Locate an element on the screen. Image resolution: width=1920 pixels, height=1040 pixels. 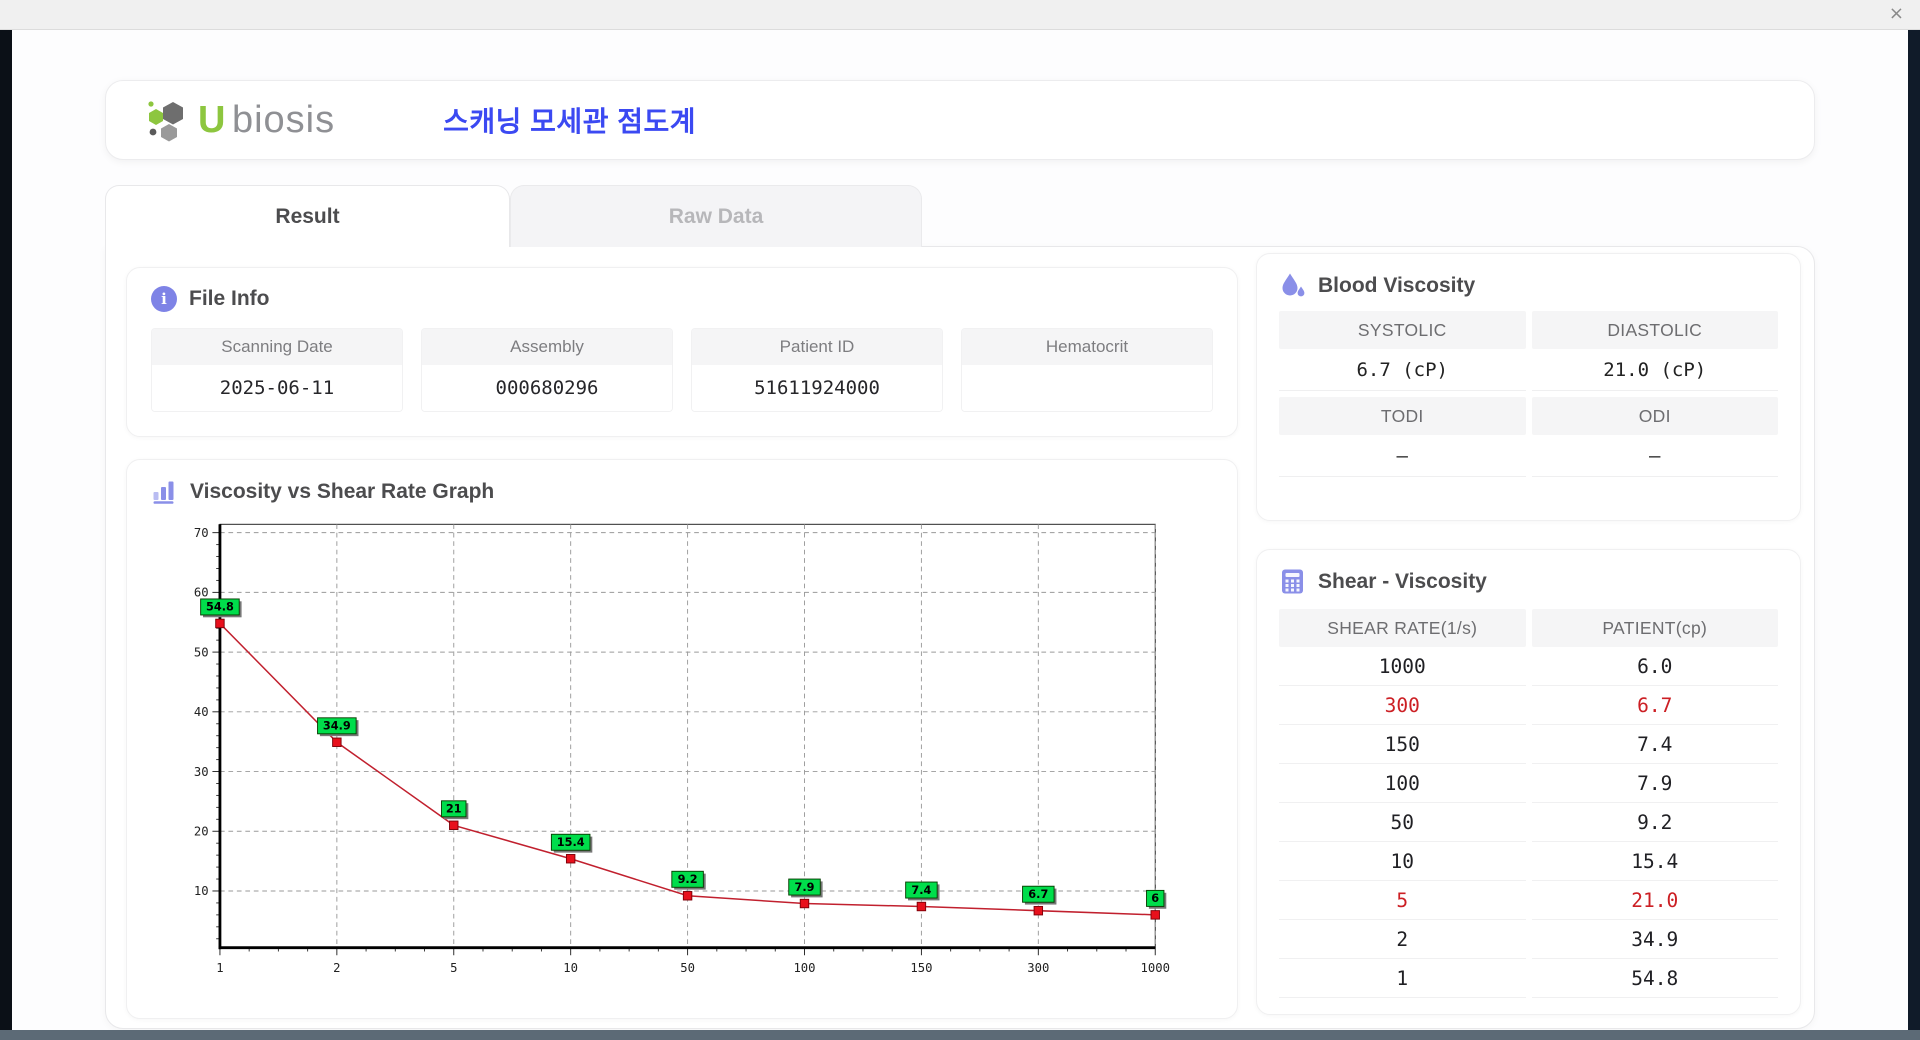
field-value is located at coordinates (1087, 388).